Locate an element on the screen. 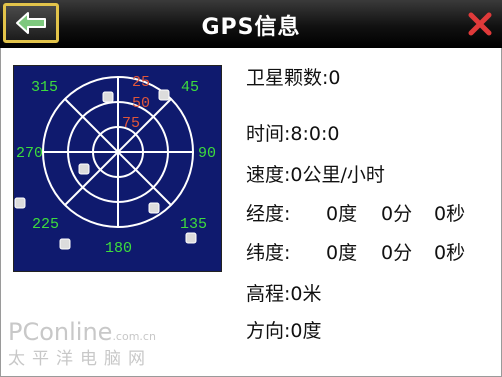 Image resolution: width=502 pixels, height=377 pixels. time-row: 时间:8:0:0 is located at coordinates (292, 134).